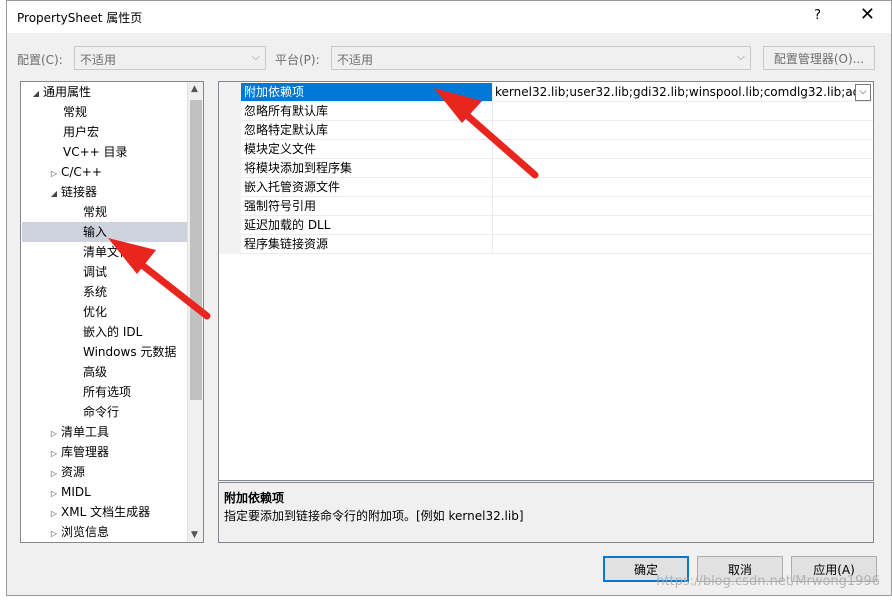 Image resolution: width=892 pixels, height=600 pixels. I want to click on scroll-down-icon: ▼, so click(194, 535).